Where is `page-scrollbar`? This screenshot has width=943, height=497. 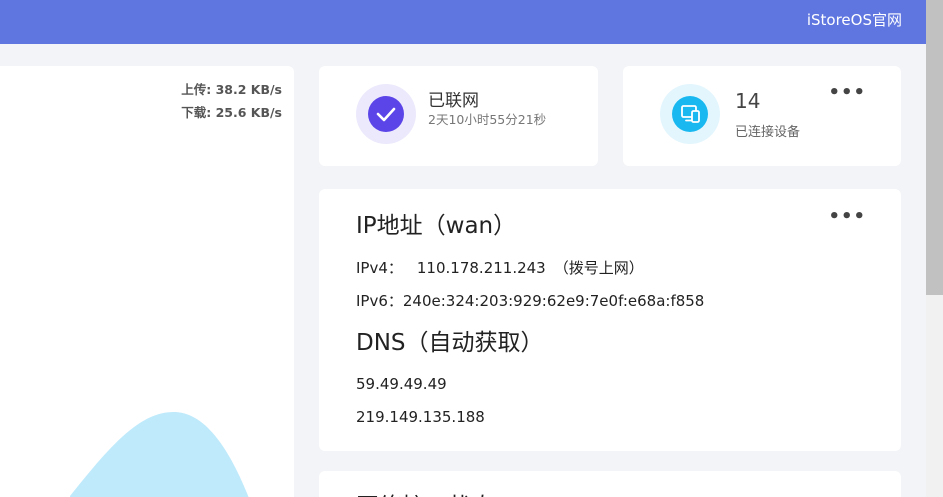
page-scrollbar is located at coordinates (934, 248).